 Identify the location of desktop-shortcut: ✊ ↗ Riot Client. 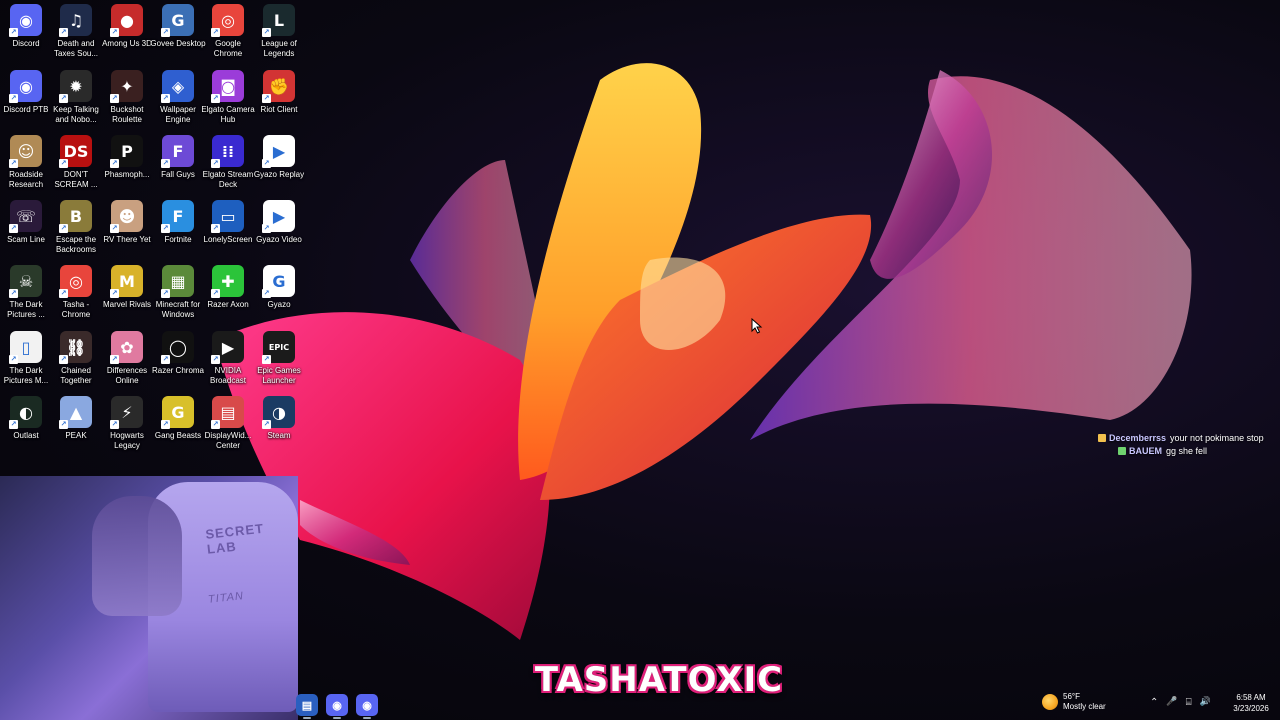
(279, 92).